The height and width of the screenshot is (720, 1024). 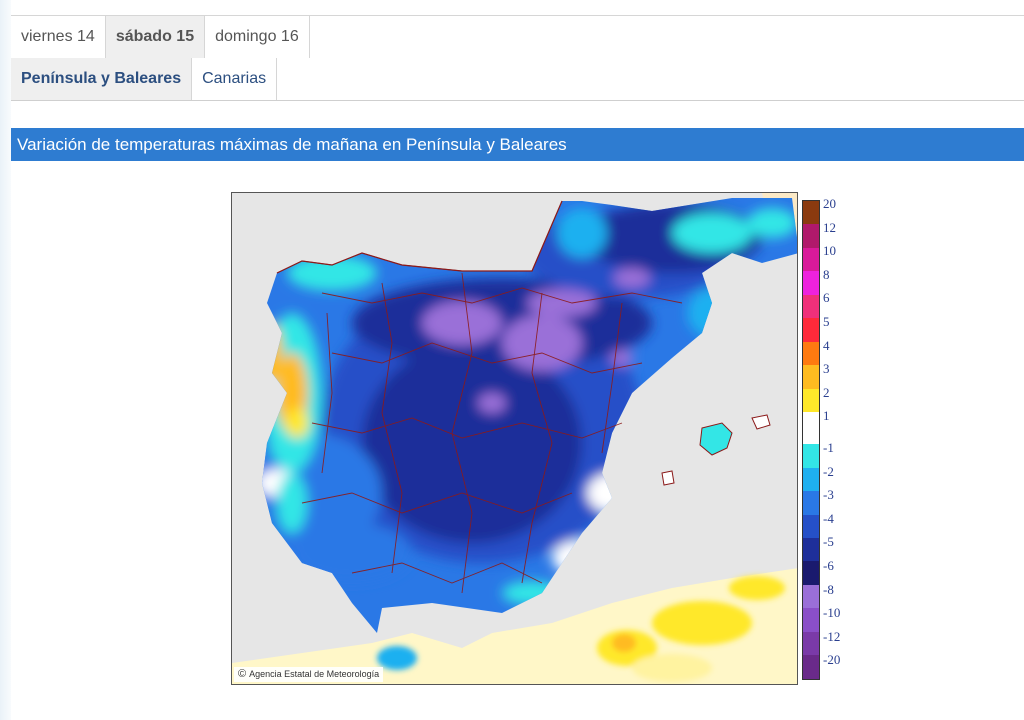 I want to click on legend-swatch--4, so click(x=811, y=526).